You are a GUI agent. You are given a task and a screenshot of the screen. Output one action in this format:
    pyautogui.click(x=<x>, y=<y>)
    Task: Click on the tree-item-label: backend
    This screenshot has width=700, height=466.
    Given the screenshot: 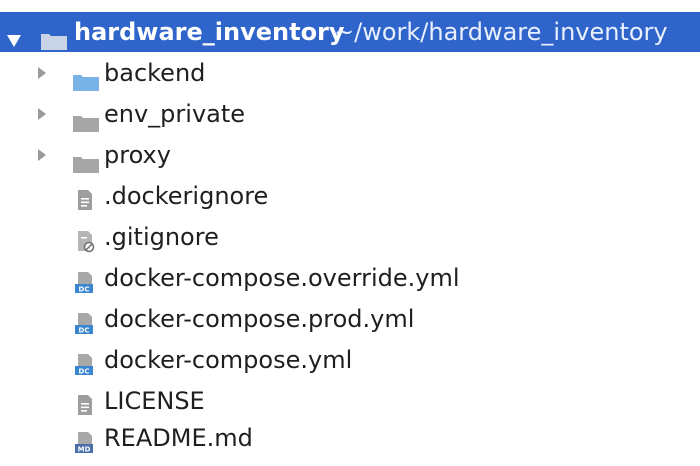 What is the action you would take?
    pyautogui.click(x=155, y=73)
    